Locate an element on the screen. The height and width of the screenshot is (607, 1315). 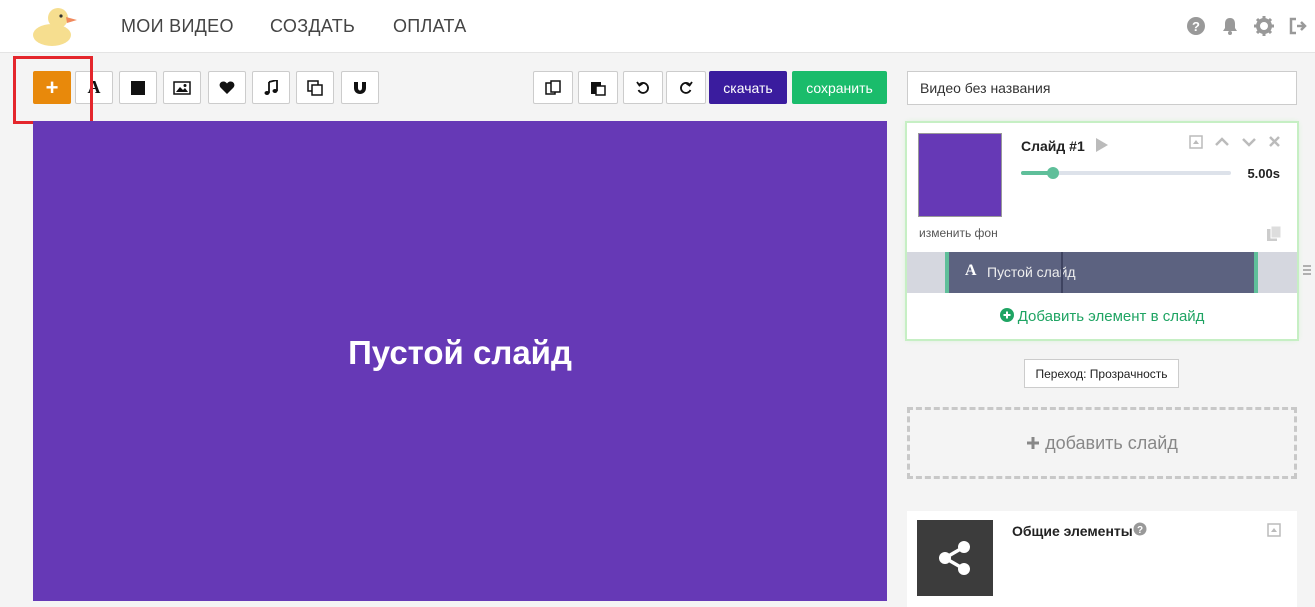
move-down-icon is located at coordinates (1249, 142).